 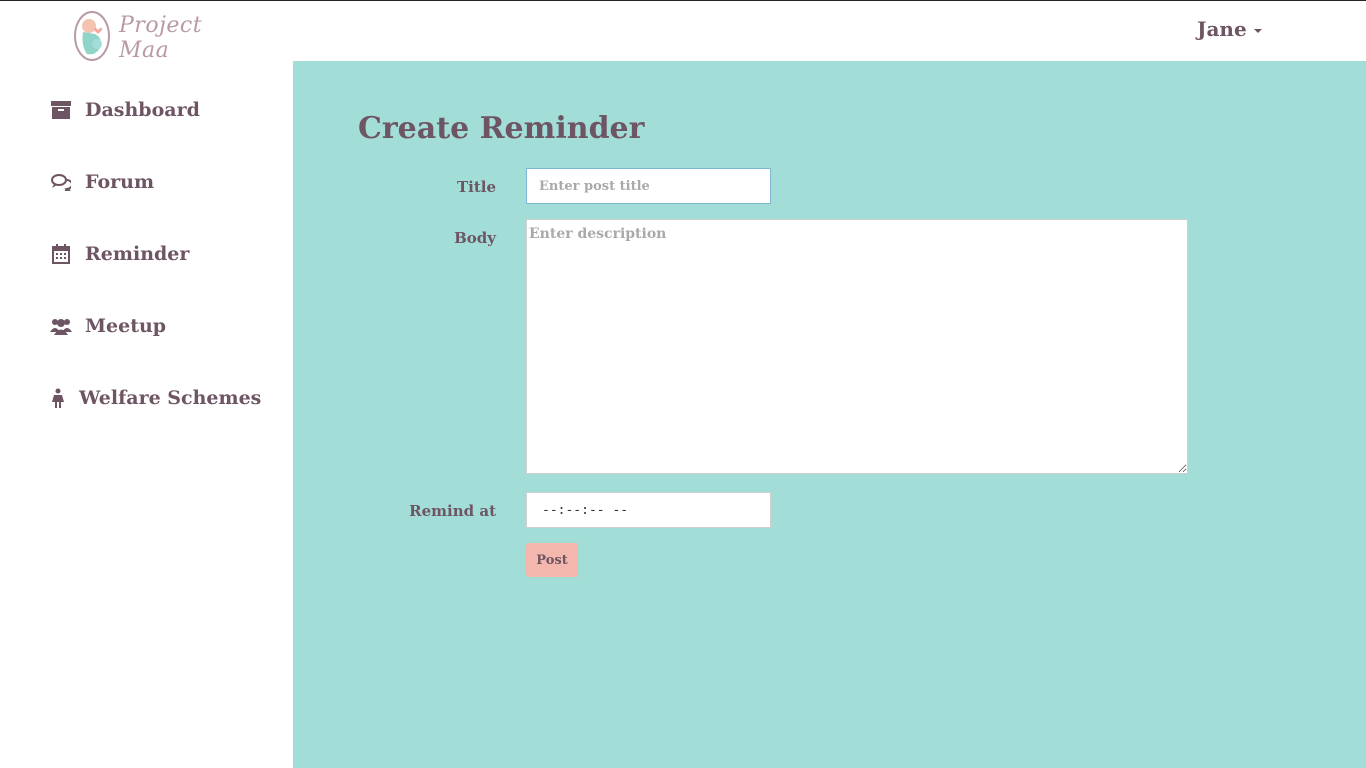 I want to click on title-input, so click(x=648, y=186).